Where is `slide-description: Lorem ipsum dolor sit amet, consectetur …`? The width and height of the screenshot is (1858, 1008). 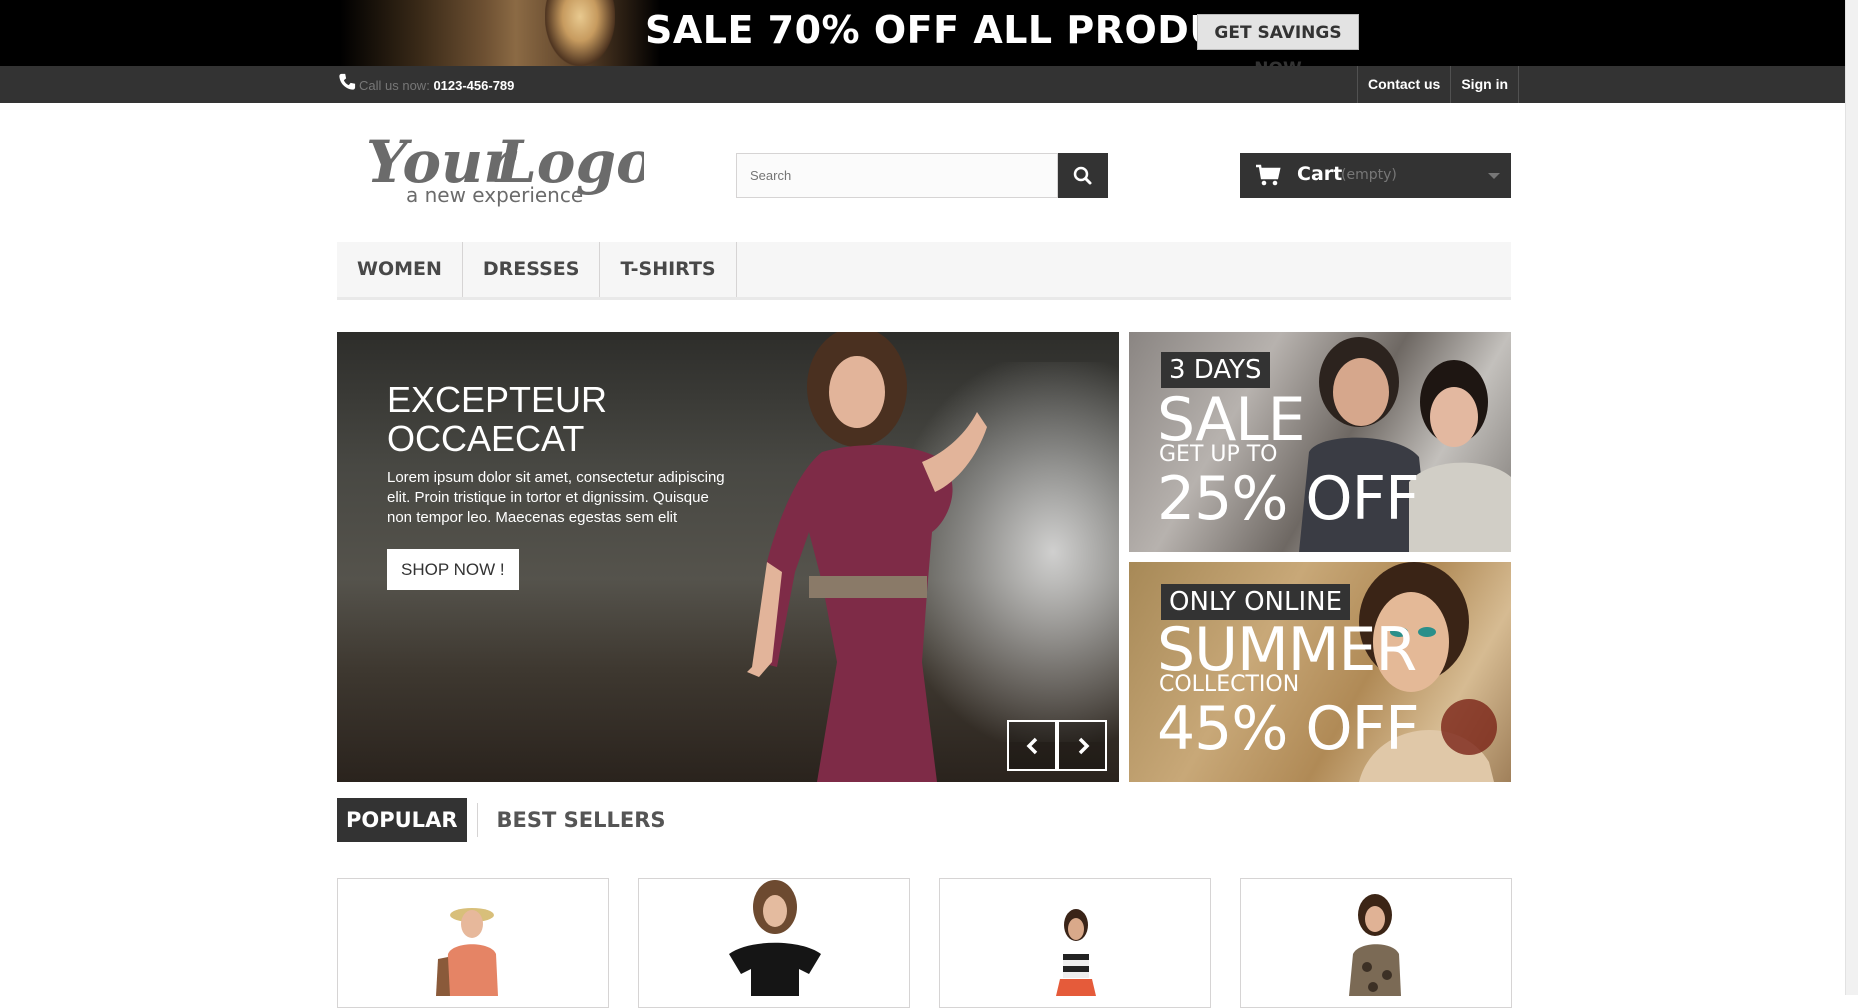
slide-description: Lorem ipsum dolor sit amet, consectetur … is located at coordinates (556, 497).